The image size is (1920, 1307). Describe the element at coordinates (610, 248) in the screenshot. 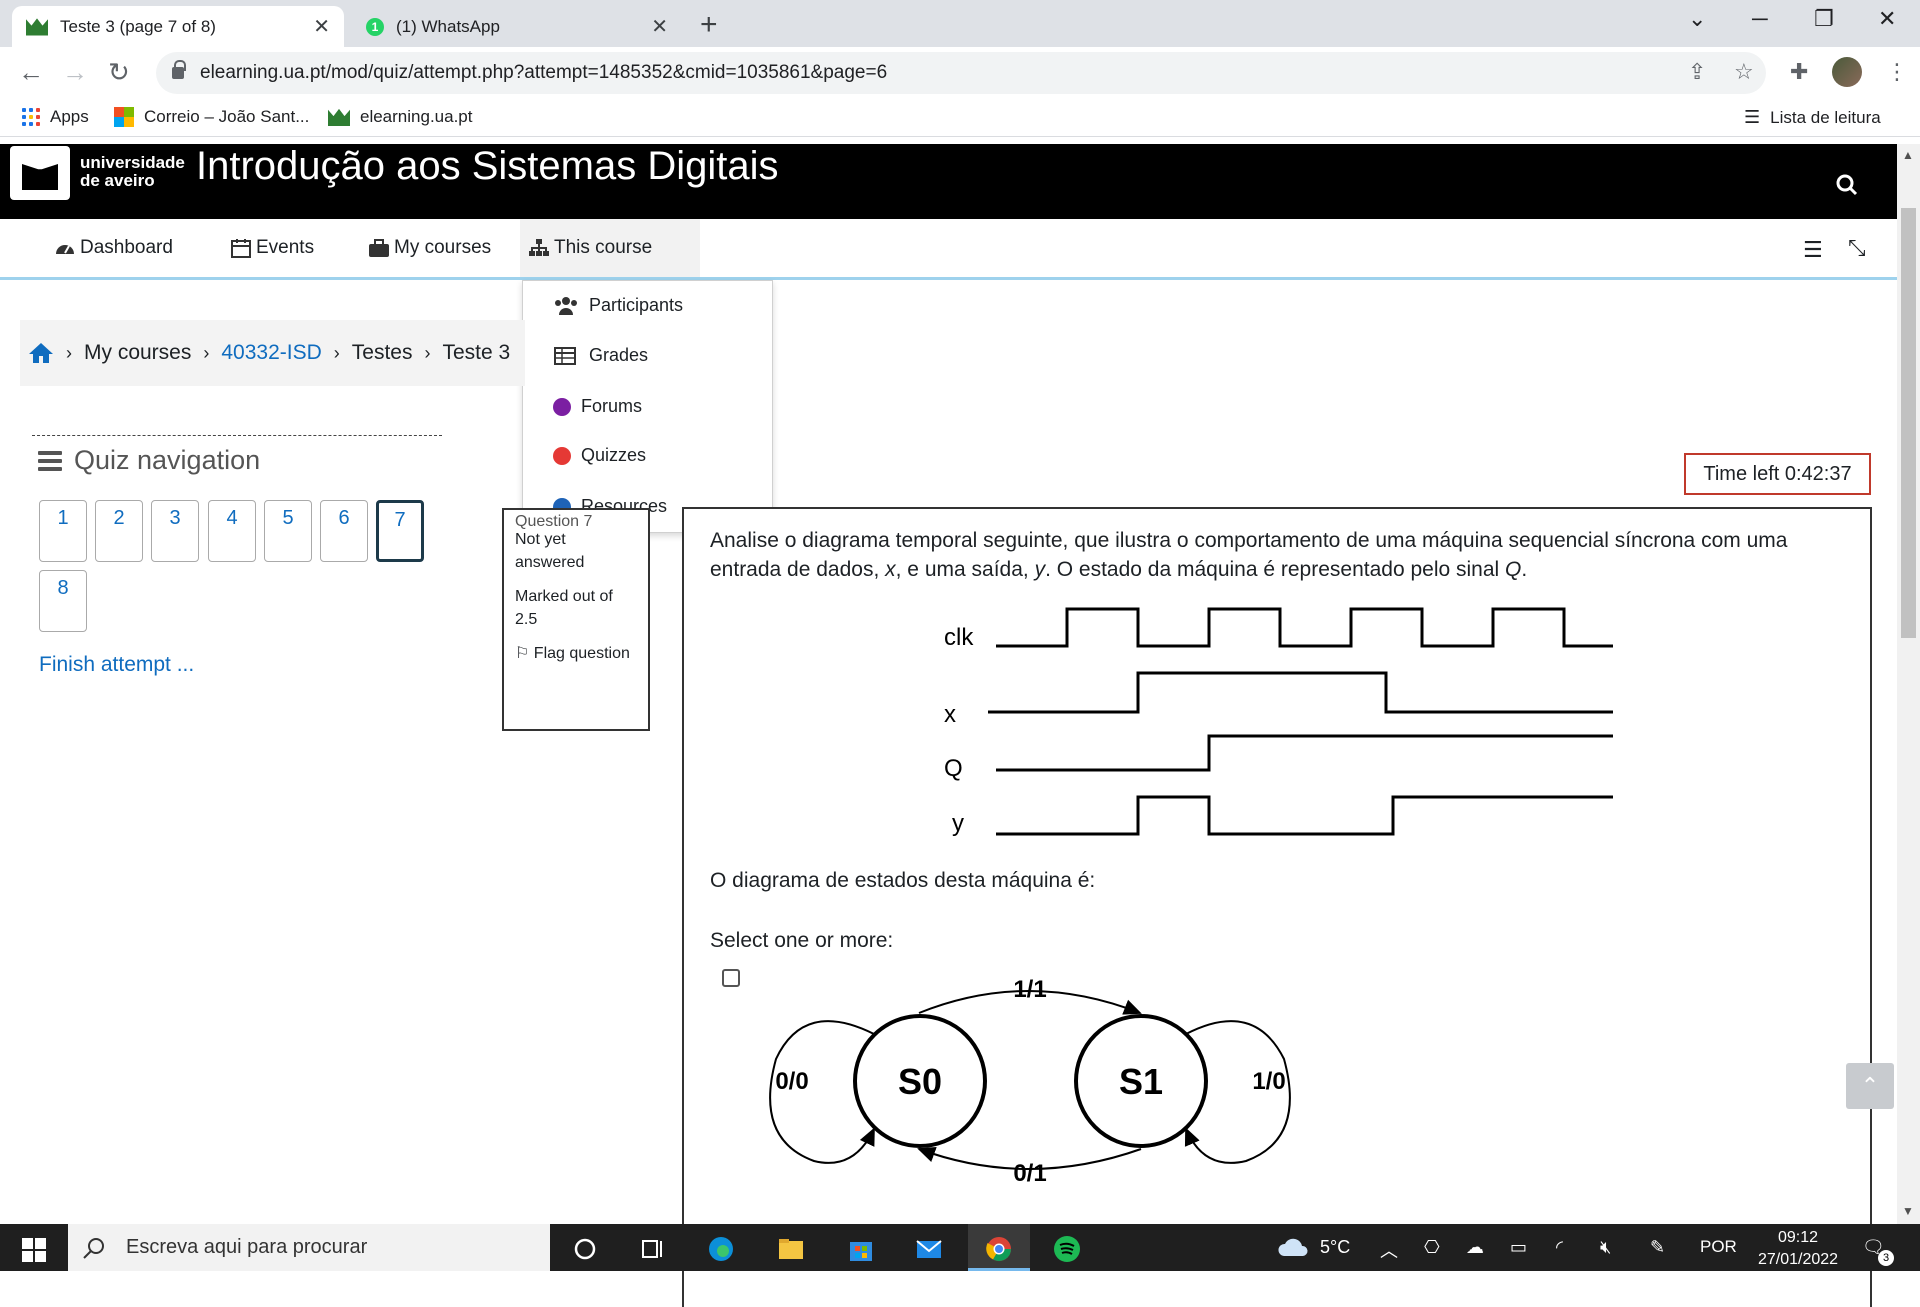

I see `nav-this-course: This course` at that location.